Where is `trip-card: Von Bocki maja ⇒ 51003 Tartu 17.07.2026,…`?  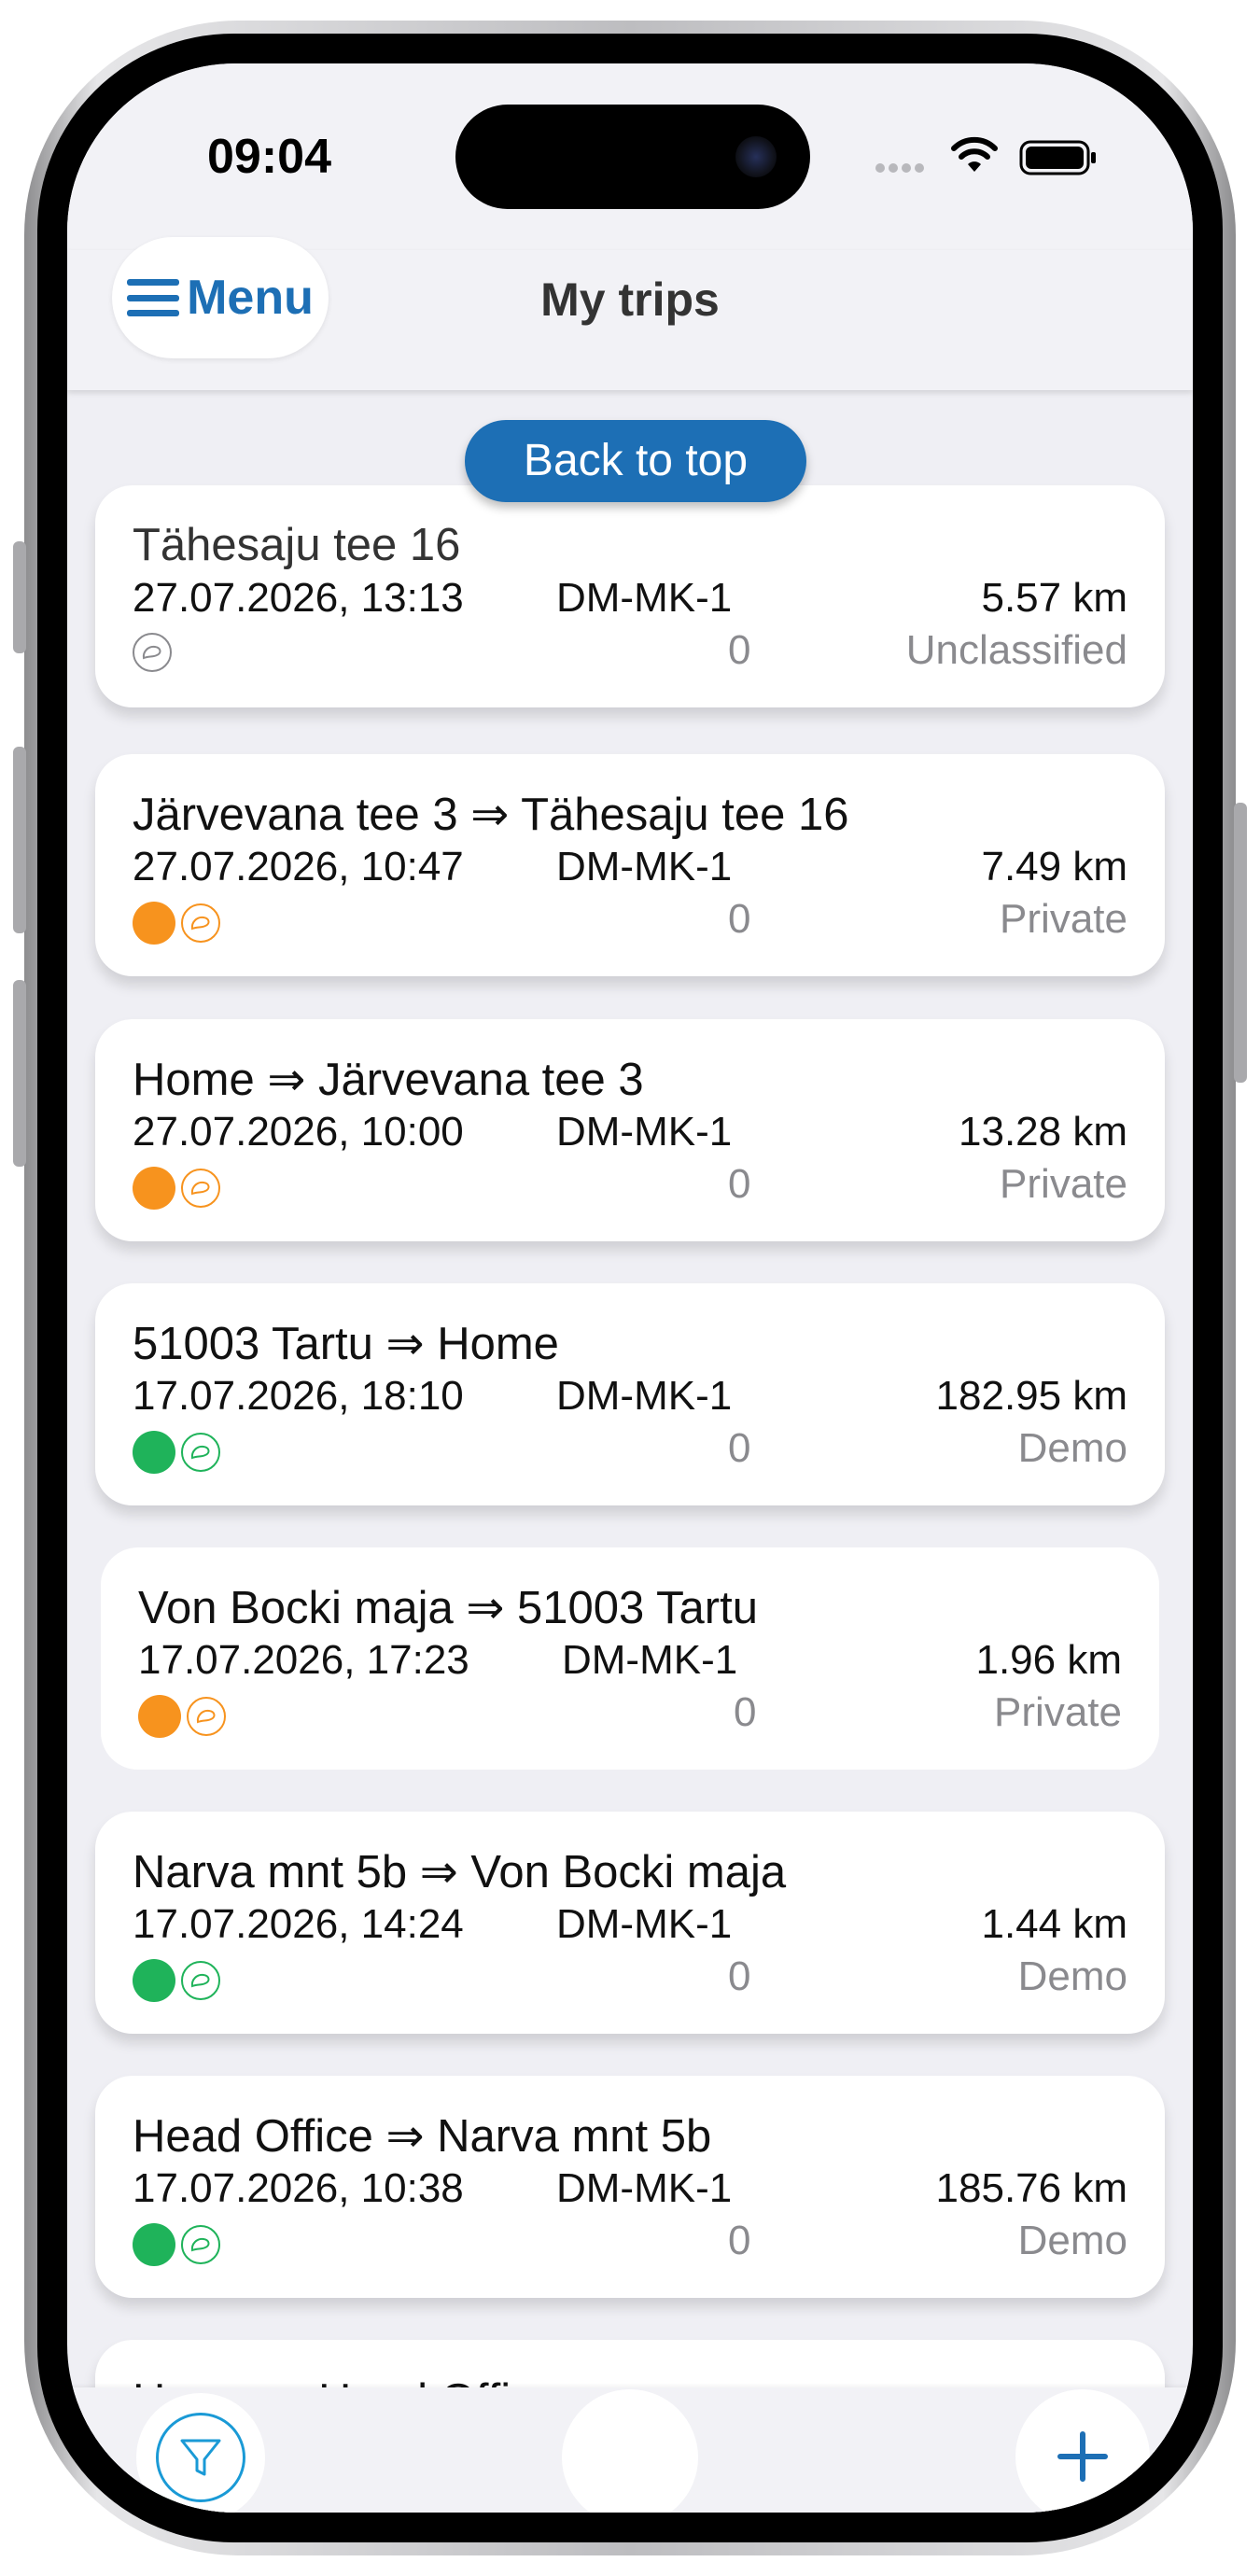
trip-card: Von Bocki maja ⇒ 51003 Tartu 17.07.2026,… is located at coordinates (630, 1658).